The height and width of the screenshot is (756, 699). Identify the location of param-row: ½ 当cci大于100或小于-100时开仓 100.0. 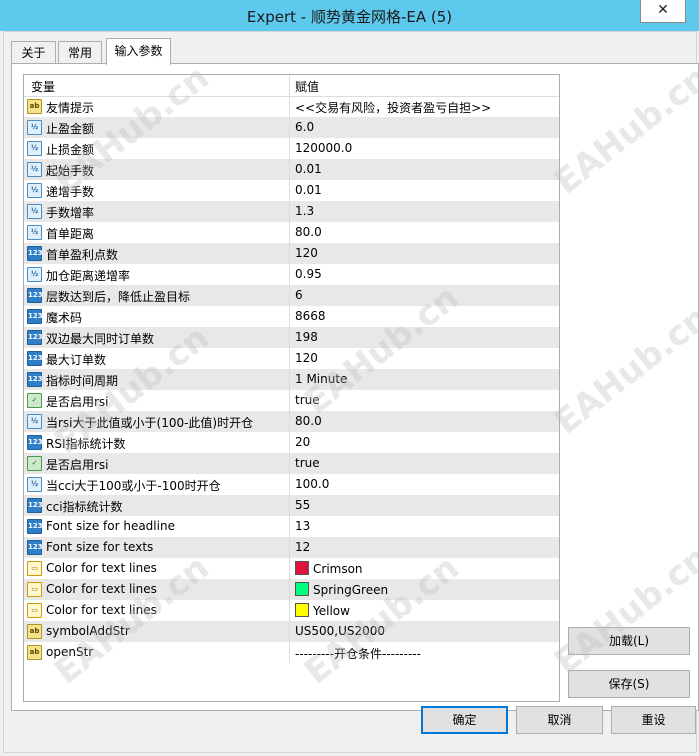
(291, 484).